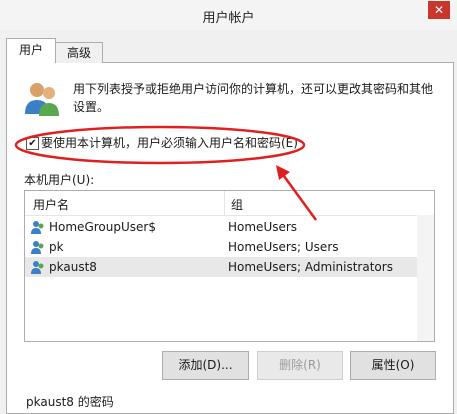  Describe the element at coordinates (42, 99) in the screenshot. I see `users-icon` at that location.